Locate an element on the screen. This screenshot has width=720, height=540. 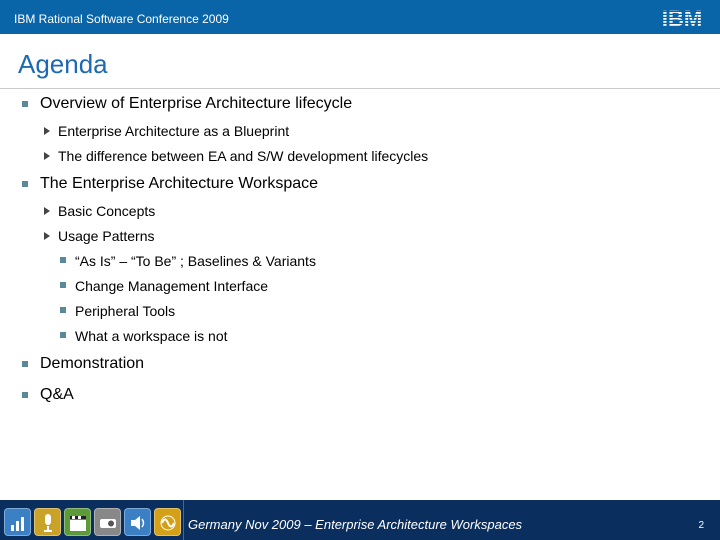
agenda-item-text: Enterprise Architecture as a Blueprint is located at coordinates (174, 131).